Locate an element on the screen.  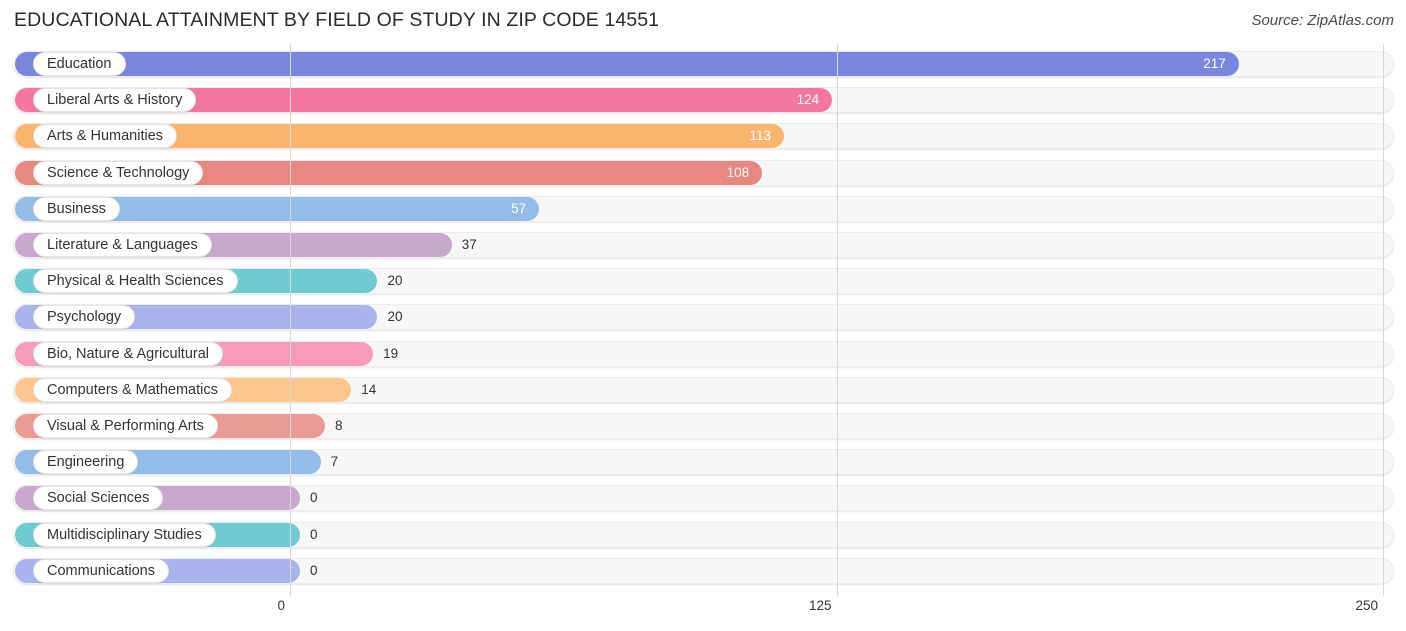
bar: 217 is located at coordinates (627, 64).